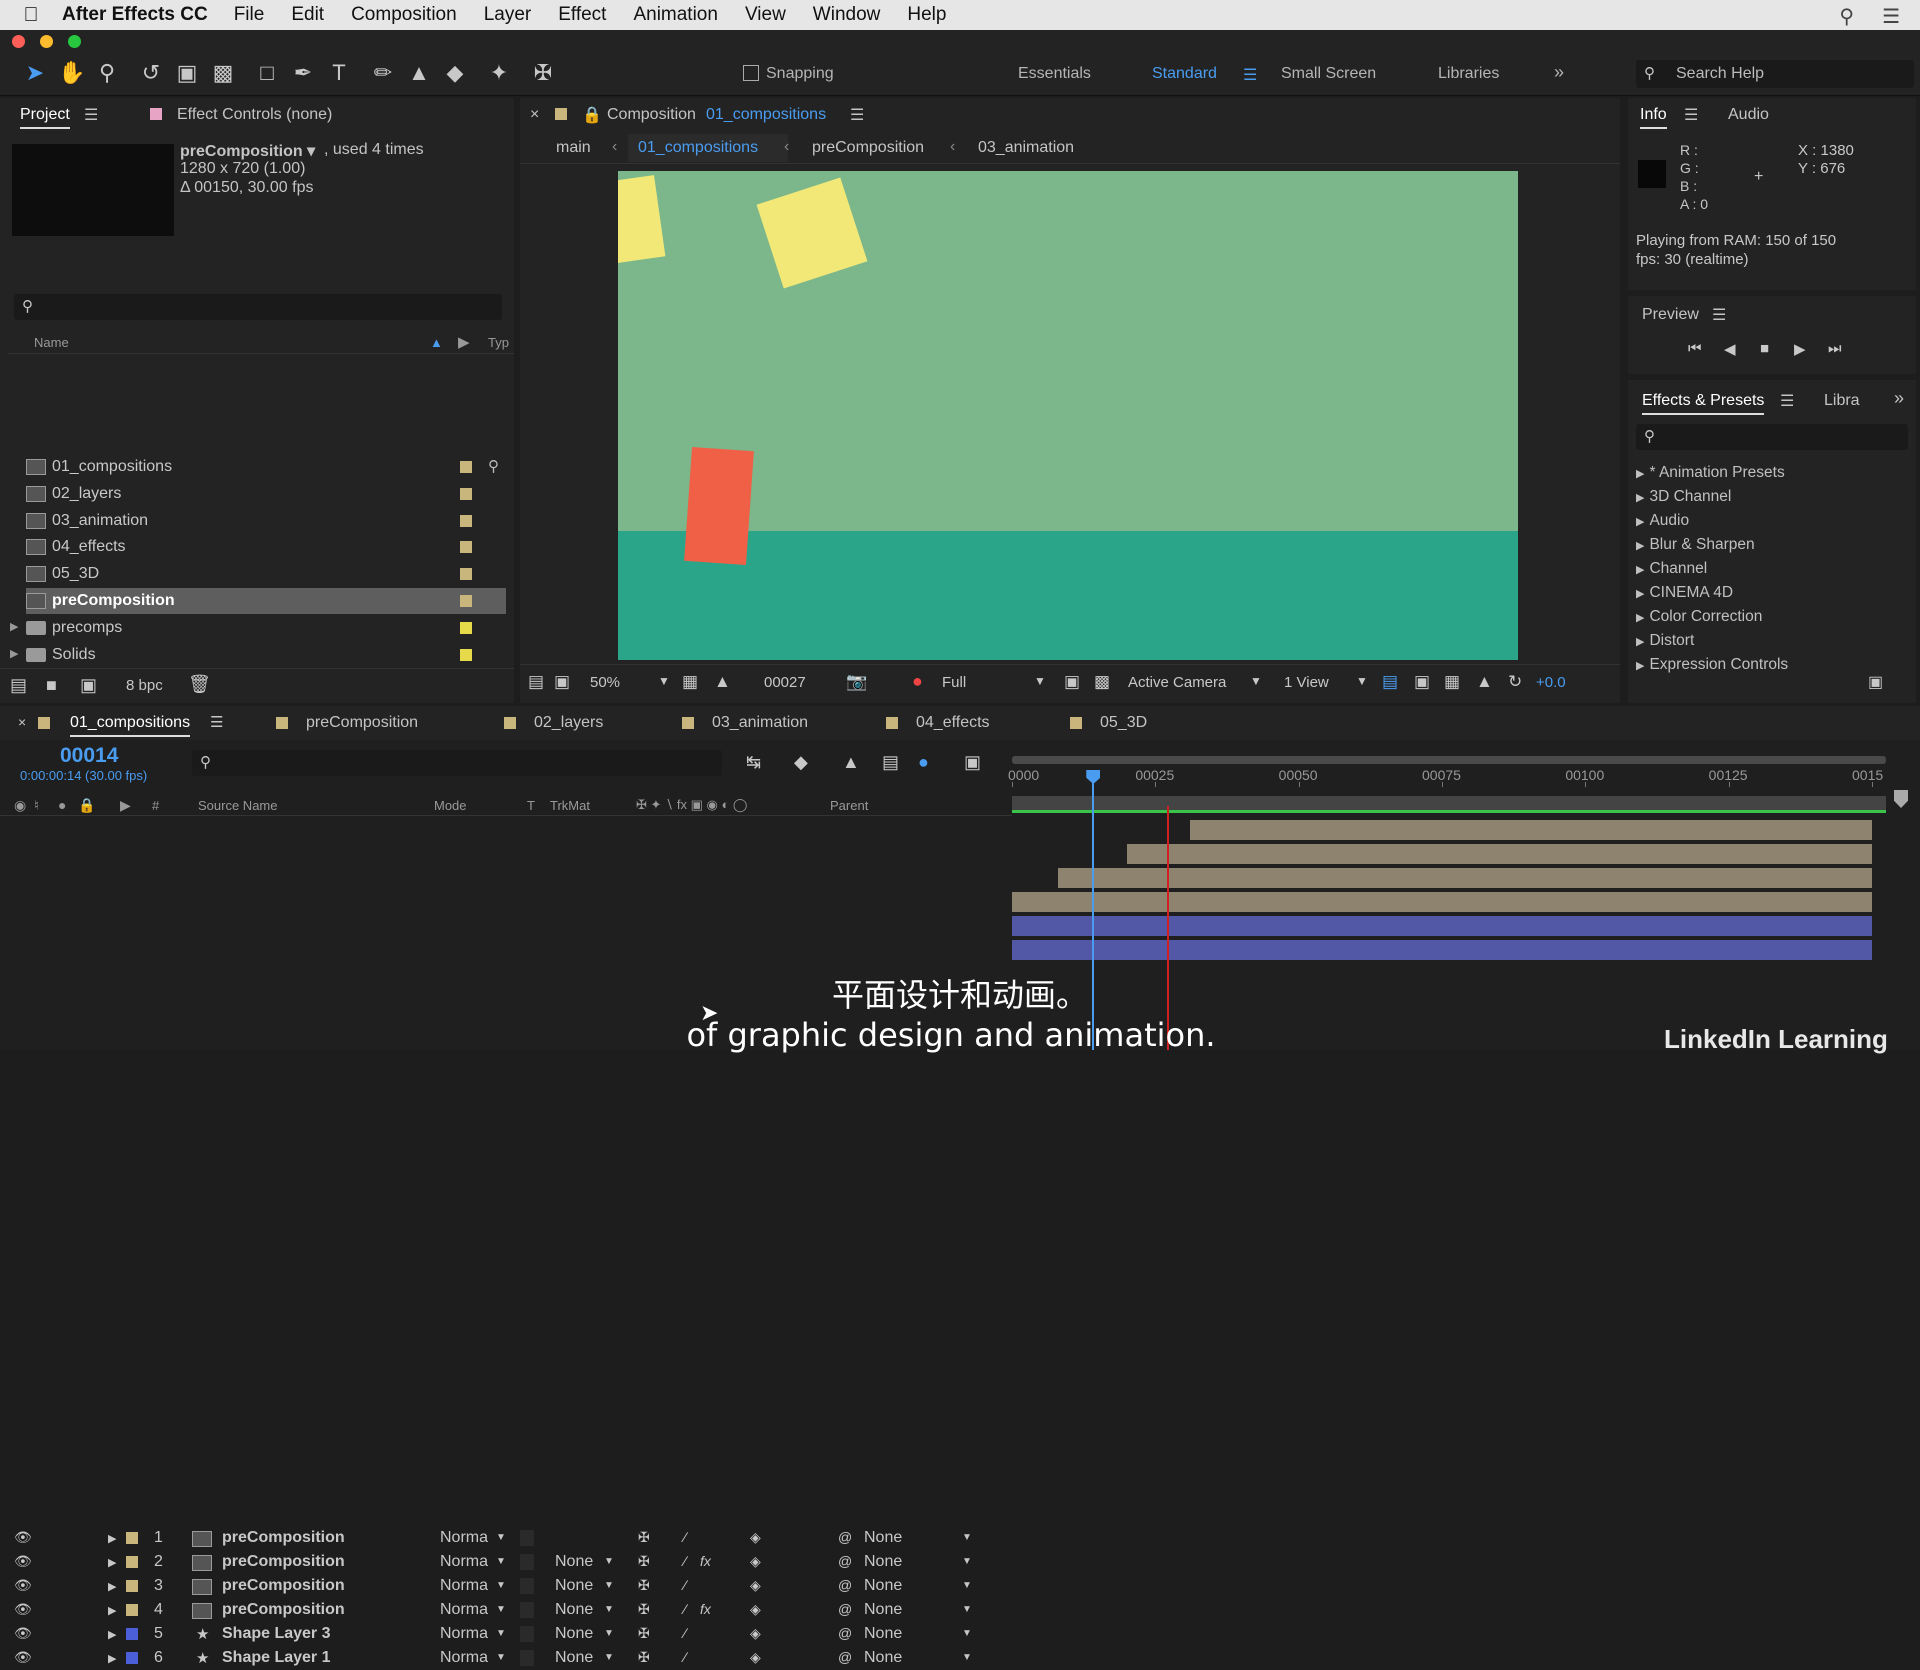 This screenshot has height=1670, width=1920. Describe the element at coordinates (339, 73) in the screenshot. I see `type-tool-icon: T` at that location.